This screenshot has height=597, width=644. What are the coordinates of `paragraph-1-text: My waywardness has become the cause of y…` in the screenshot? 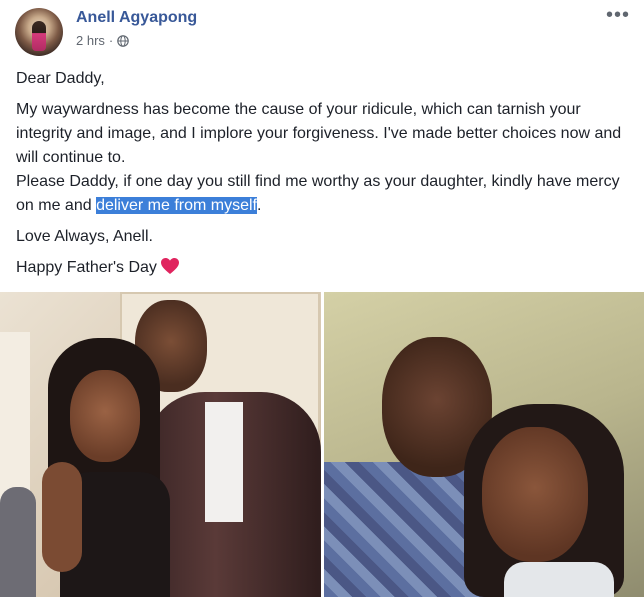 It's located at (319, 133).